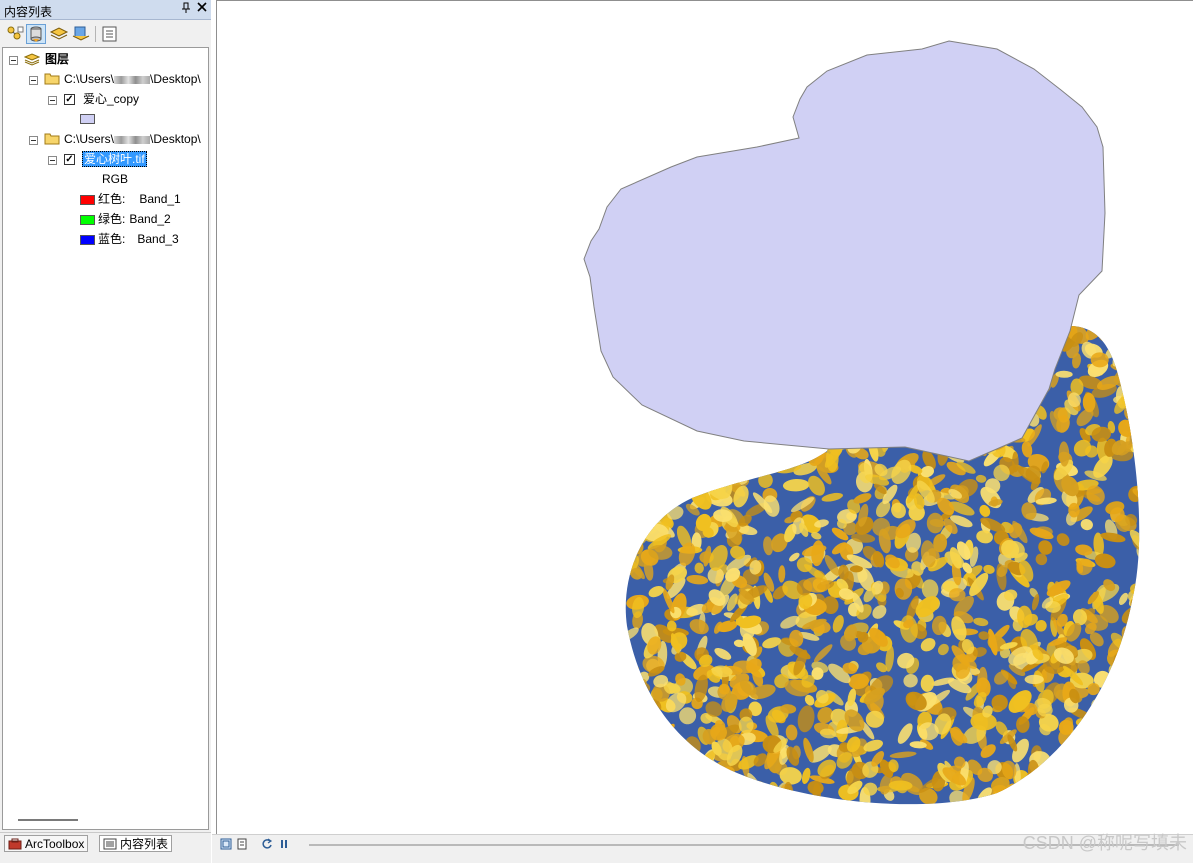  What do you see at coordinates (87, 200) in the screenshot?
I see `band-1-swatch` at bounding box center [87, 200].